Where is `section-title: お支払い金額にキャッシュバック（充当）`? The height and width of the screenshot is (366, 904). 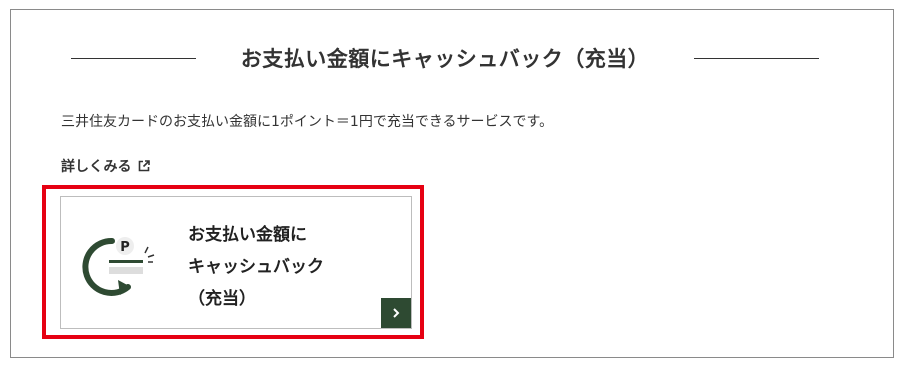
section-title: お支払い金額にキャッシュバック（充当） is located at coordinates (445, 59).